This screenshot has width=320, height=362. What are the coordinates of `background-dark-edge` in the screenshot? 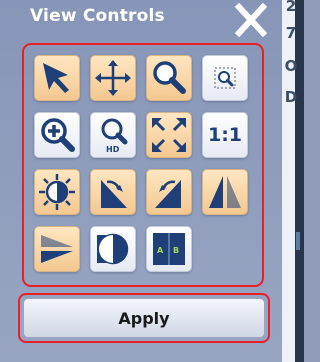 It's located at (299, 181).